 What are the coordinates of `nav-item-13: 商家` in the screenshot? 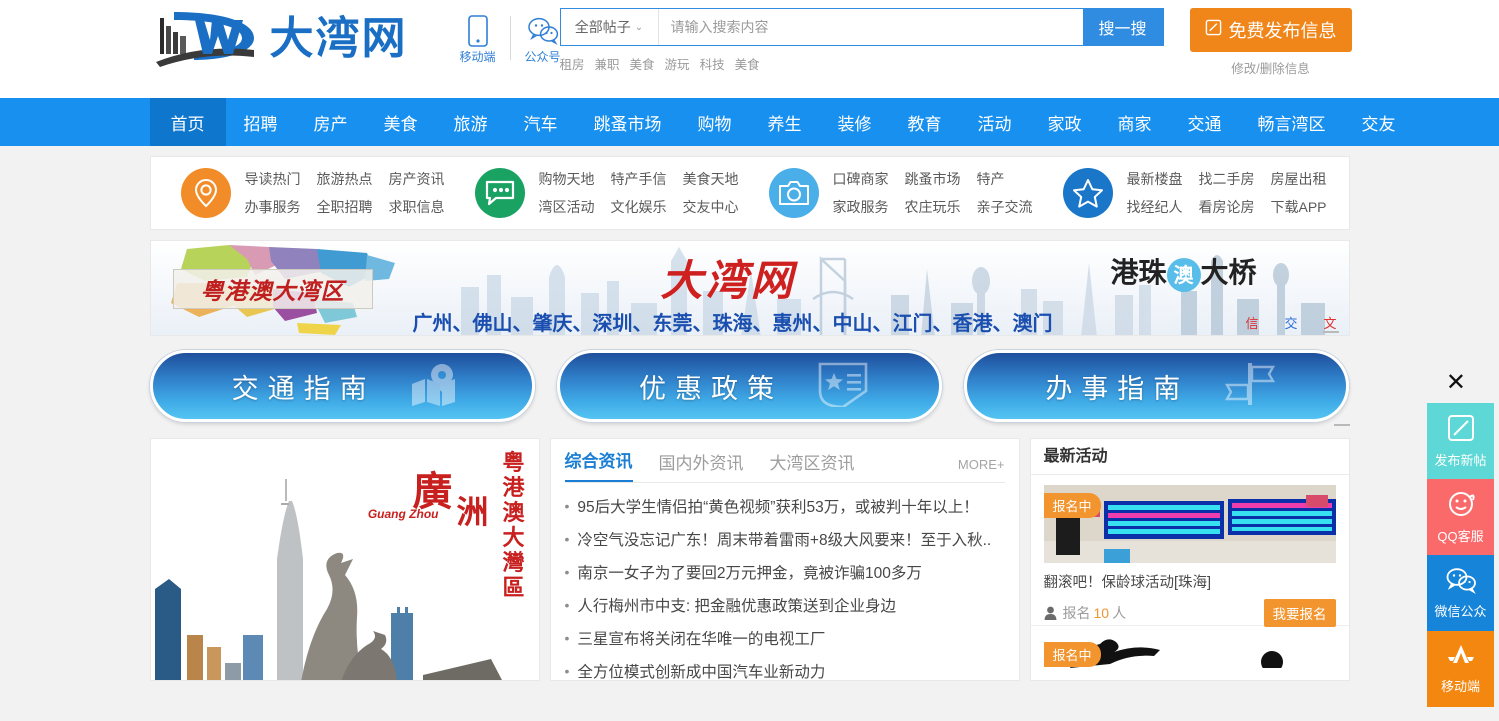 It's located at (1135, 122).